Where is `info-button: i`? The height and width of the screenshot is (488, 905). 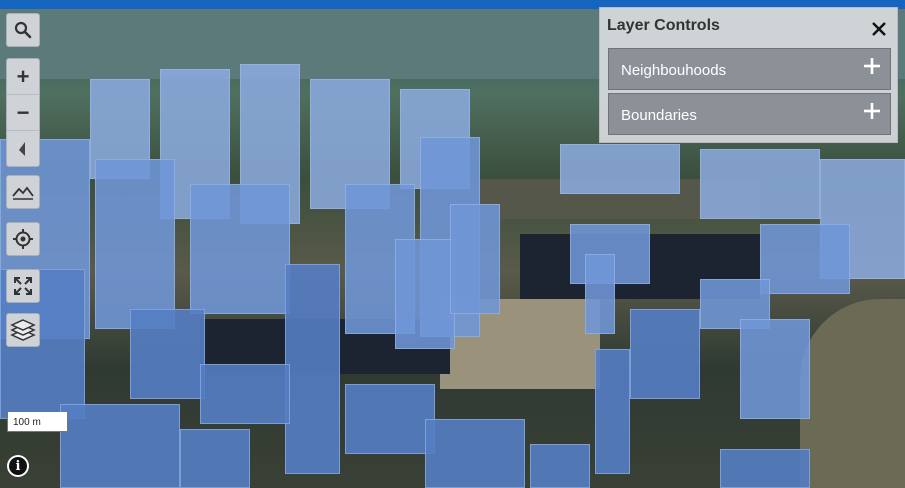 info-button: i is located at coordinates (18, 466).